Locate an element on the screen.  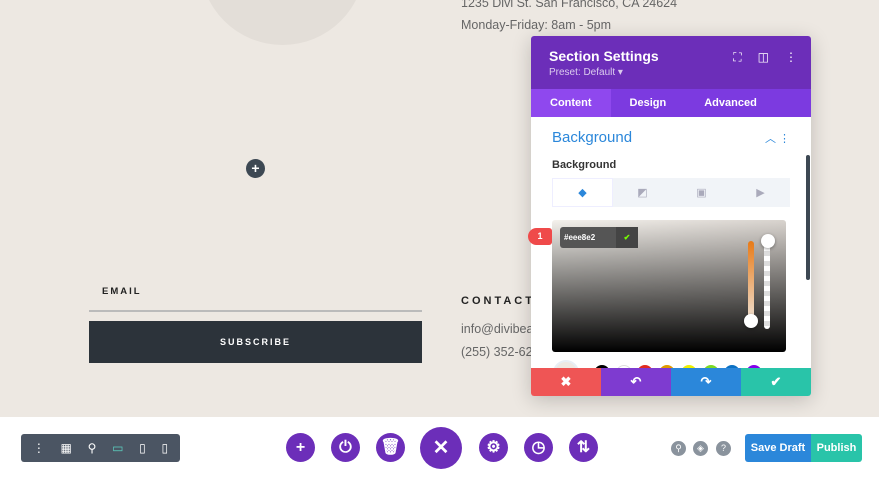
split-view-icon: ◫ is located at coordinates (763, 57).